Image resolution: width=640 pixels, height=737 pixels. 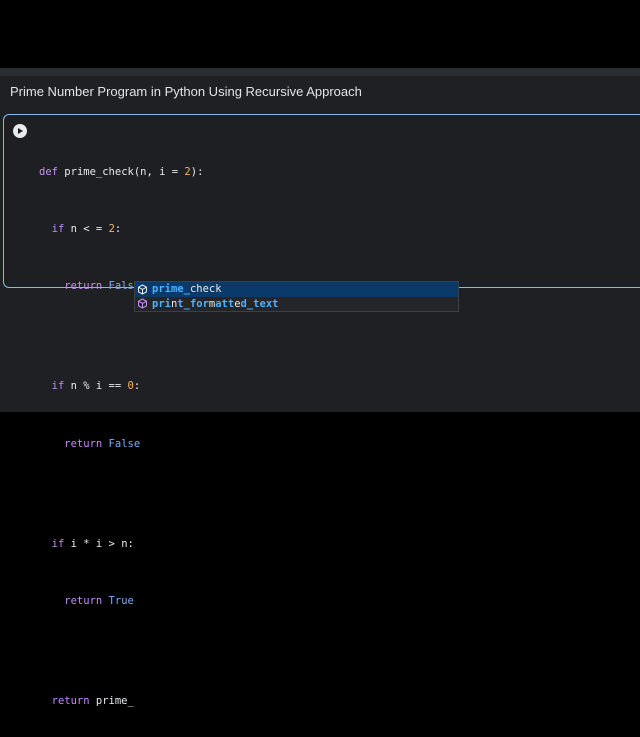 What do you see at coordinates (197, 171) in the screenshot?
I see `code-token: ):` at bounding box center [197, 171].